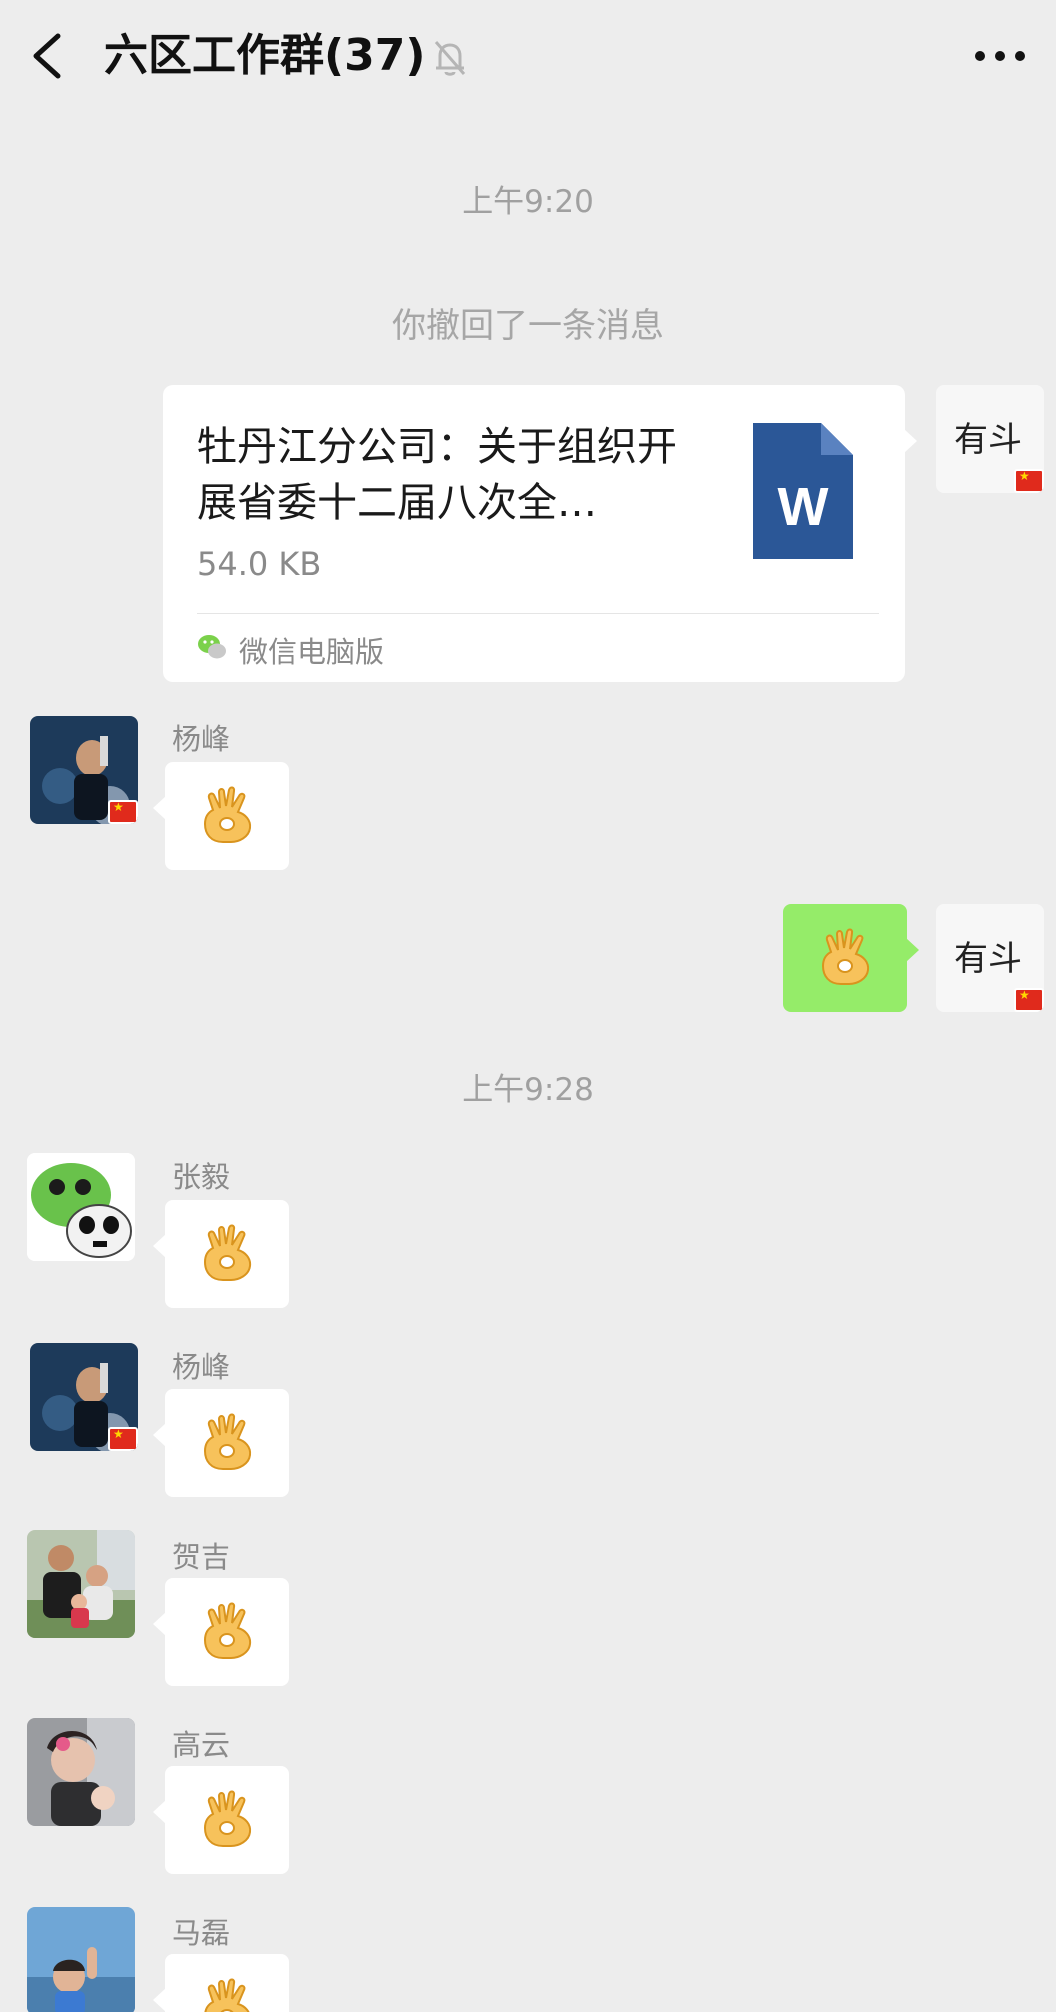 This screenshot has height=2012, width=1056. I want to click on timestamp: 上午9:20, so click(528, 202).